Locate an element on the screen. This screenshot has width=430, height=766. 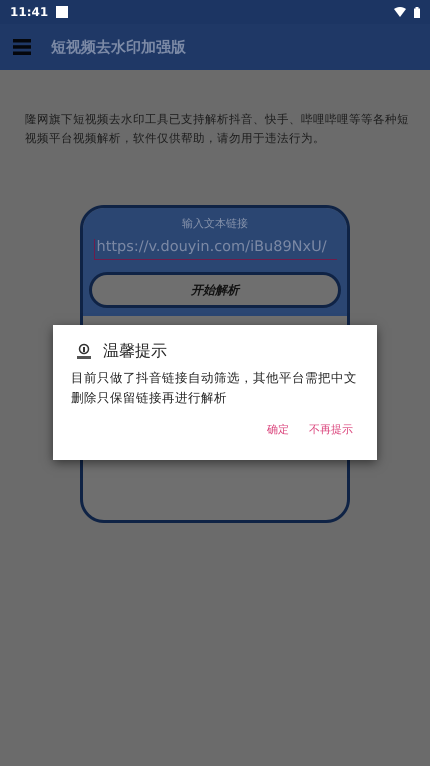
dialog-title: 温馨提示 is located at coordinates (135, 351).